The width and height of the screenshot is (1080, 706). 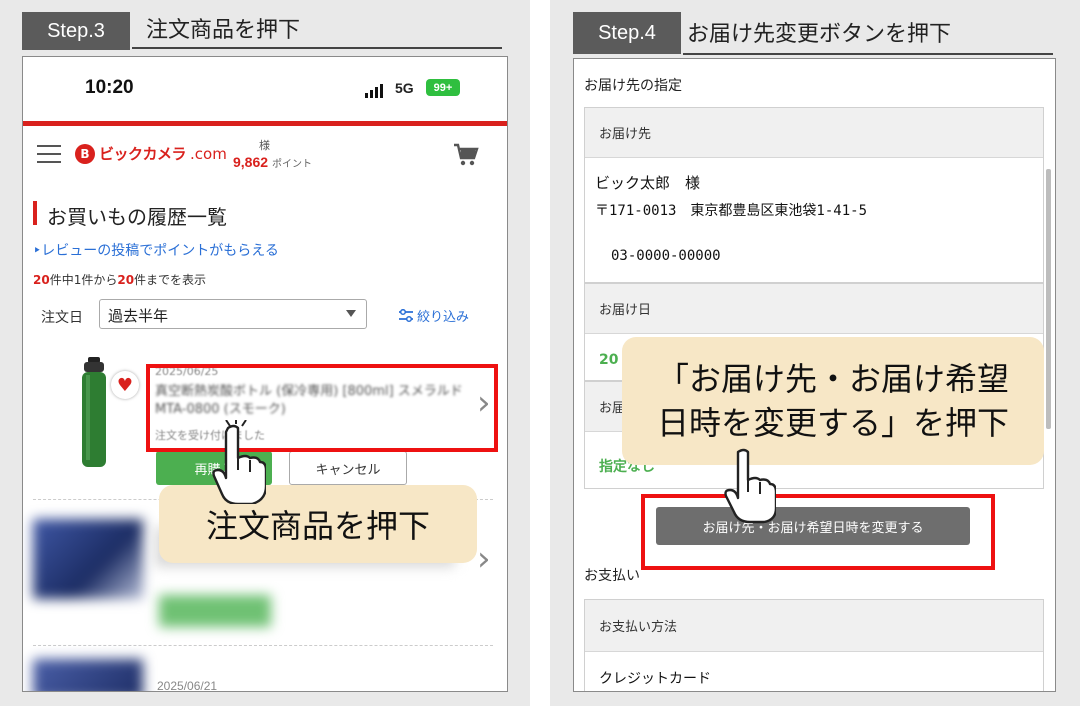 I want to click on review-points-link: ‣レビューの投稿でポイントがもらえる, so click(x=156, y=250).